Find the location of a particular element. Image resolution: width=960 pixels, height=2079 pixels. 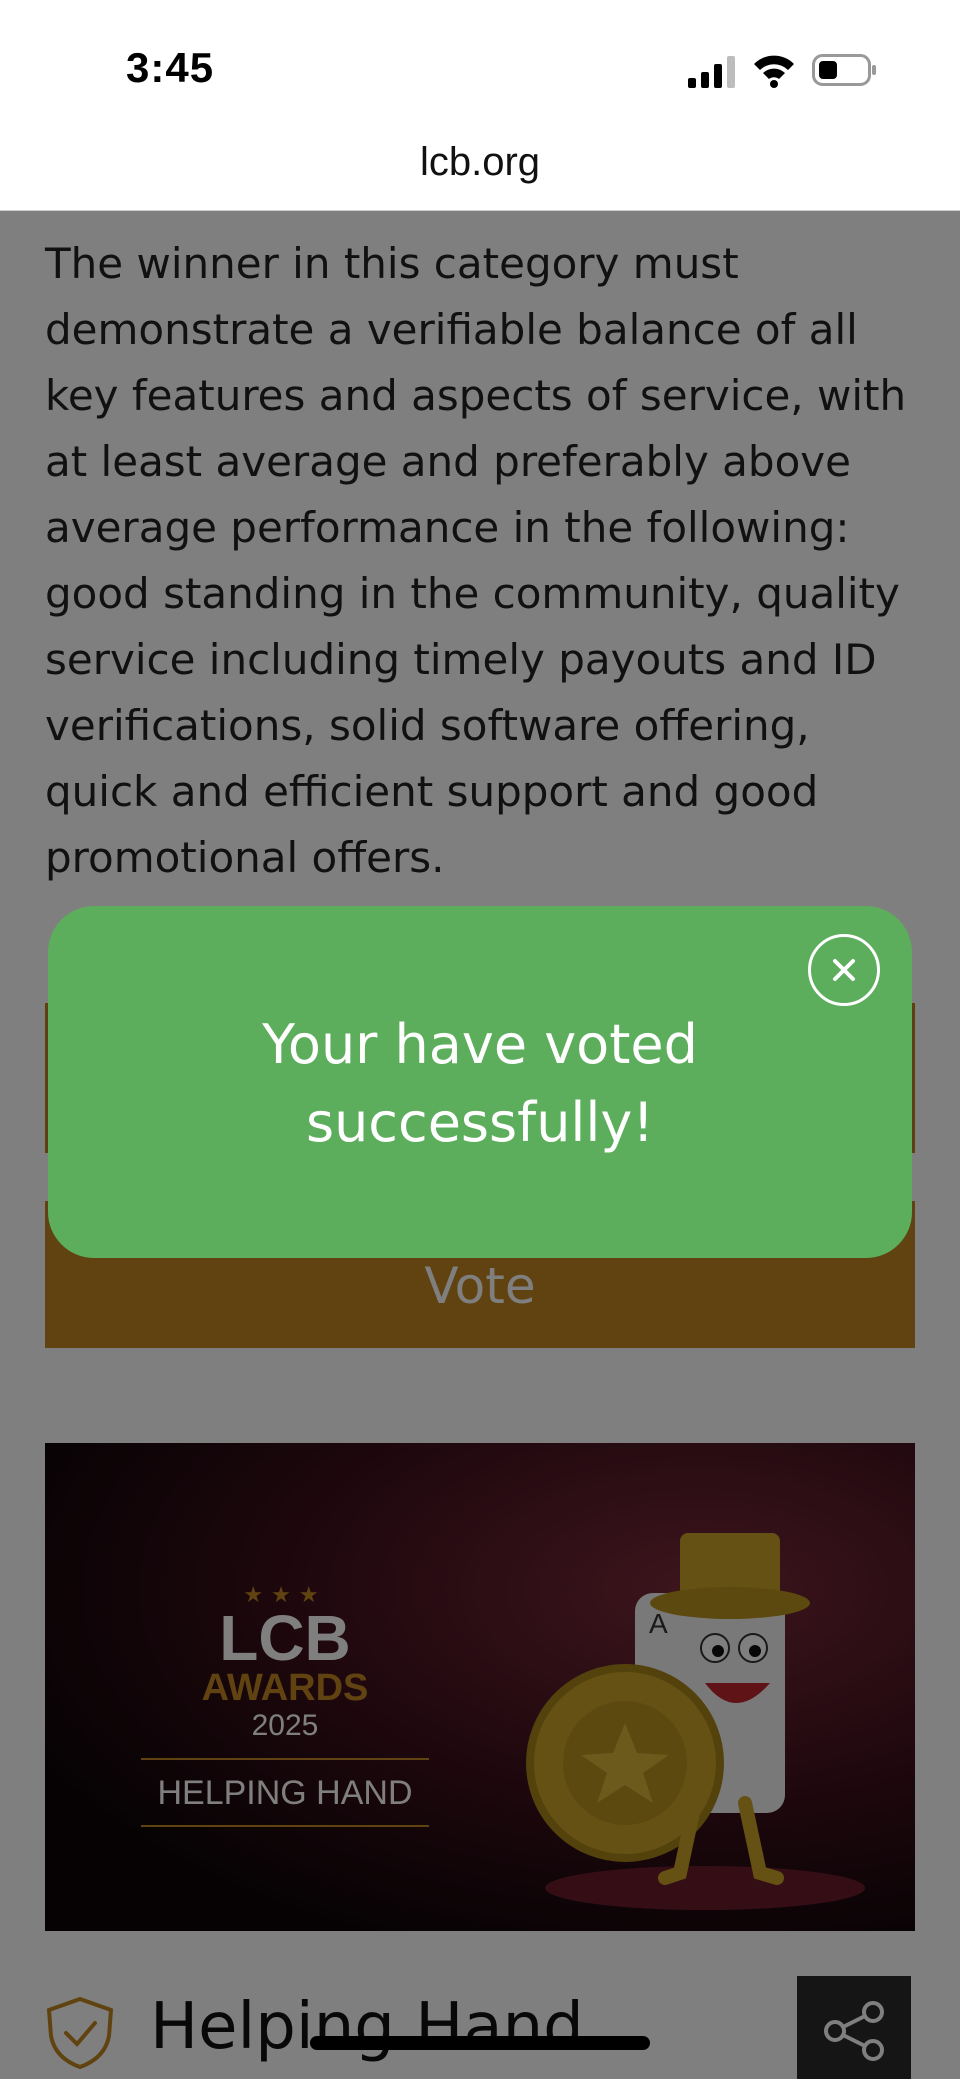

browser-address-bar: lcb.org is located at coordinates (480, 165).